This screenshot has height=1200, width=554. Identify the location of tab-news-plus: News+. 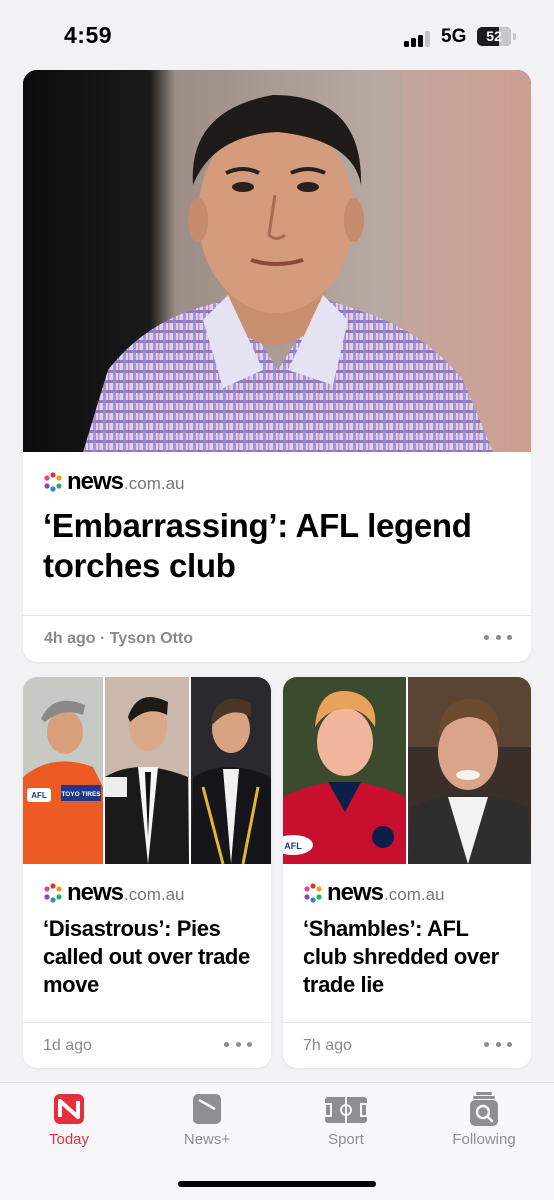
(207, 1119).